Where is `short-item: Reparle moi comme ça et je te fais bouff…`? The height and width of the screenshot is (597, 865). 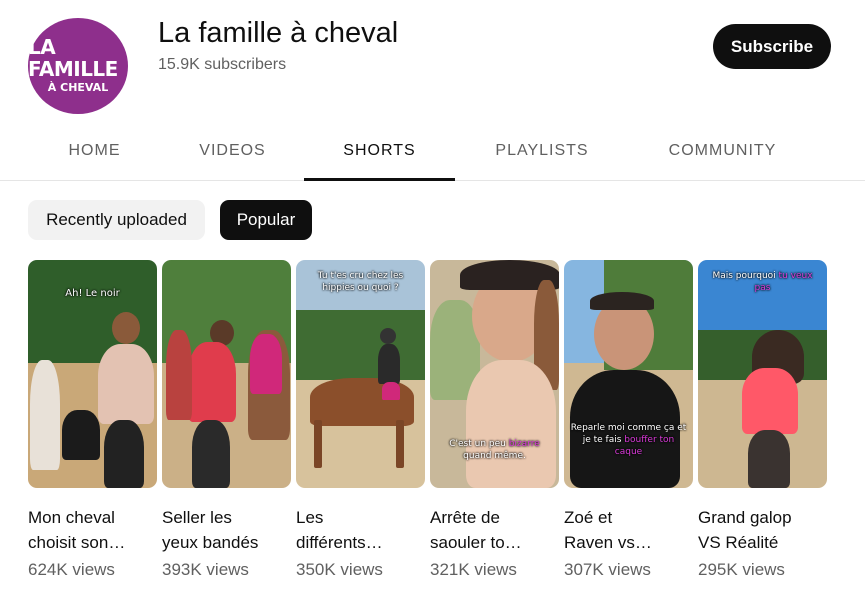 short-item: Reparle moi comme ça et je te fais bouff… is located at coordinates (628, 420).